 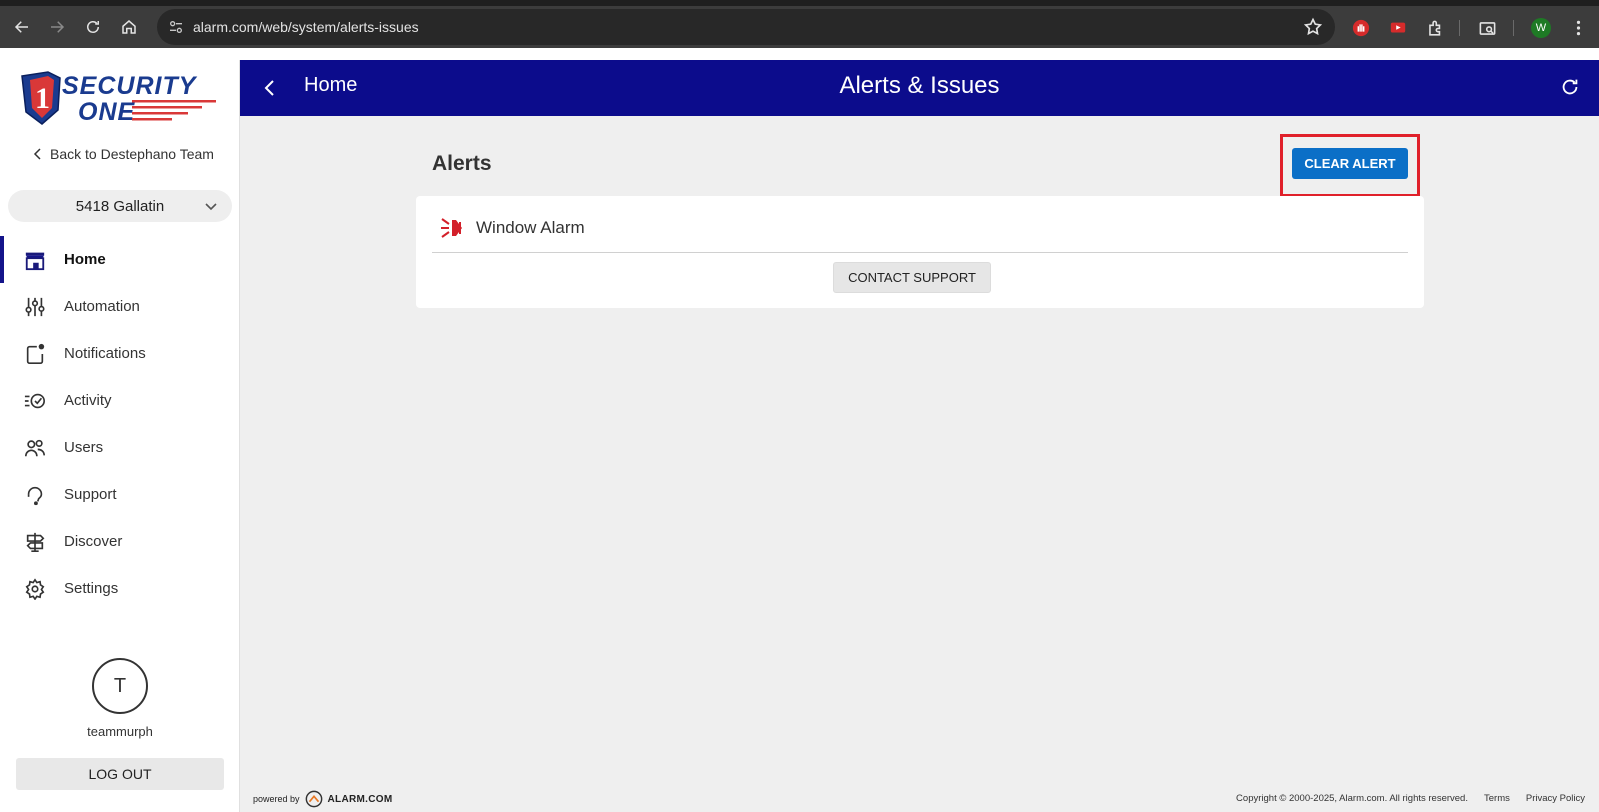 What do you see at coordinates (119, 259) in the screenshot?
I see `sidebar-item-home: Home` at bounding box center [119, 259].